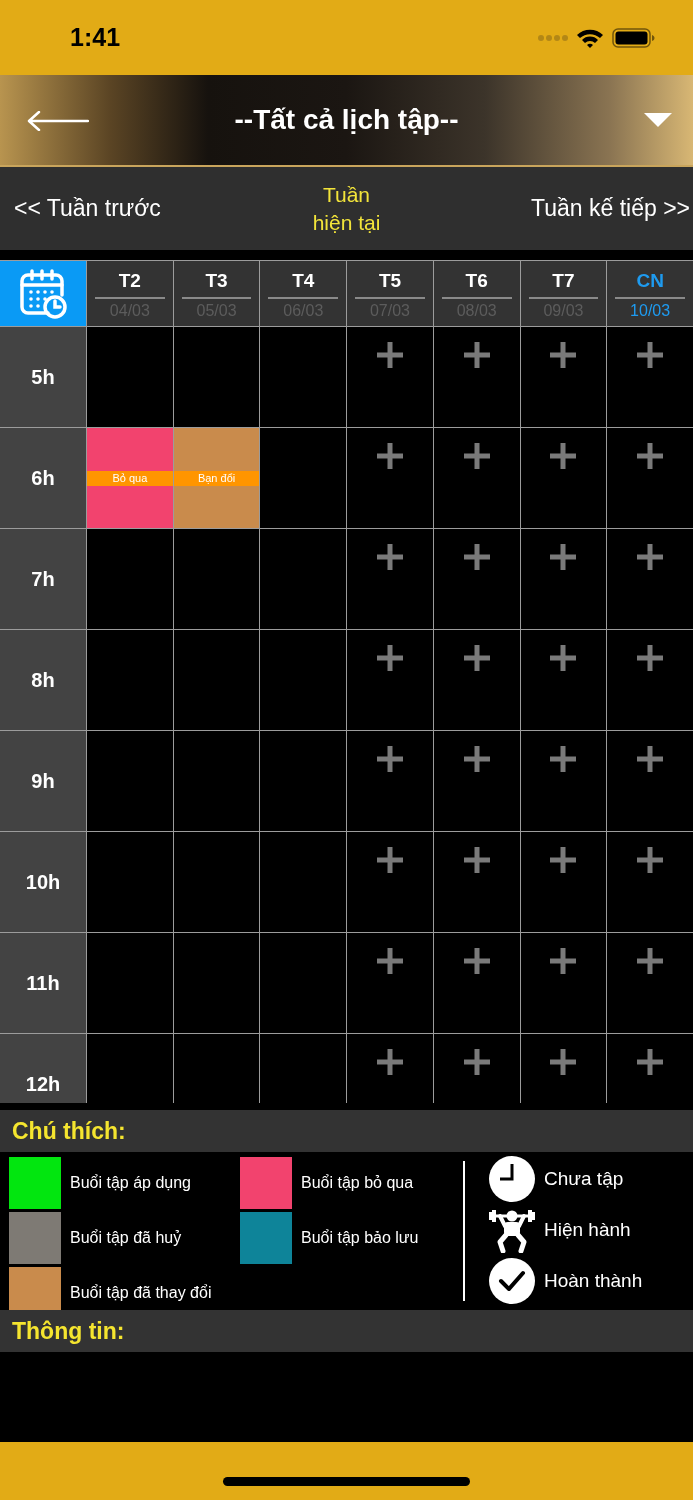 The image size is (693, 1500). What do you see at coordinates (346, 208) in the screenshot?
I see `current-week-button: Tuần hiện tại` at bounding box center [346, 208].